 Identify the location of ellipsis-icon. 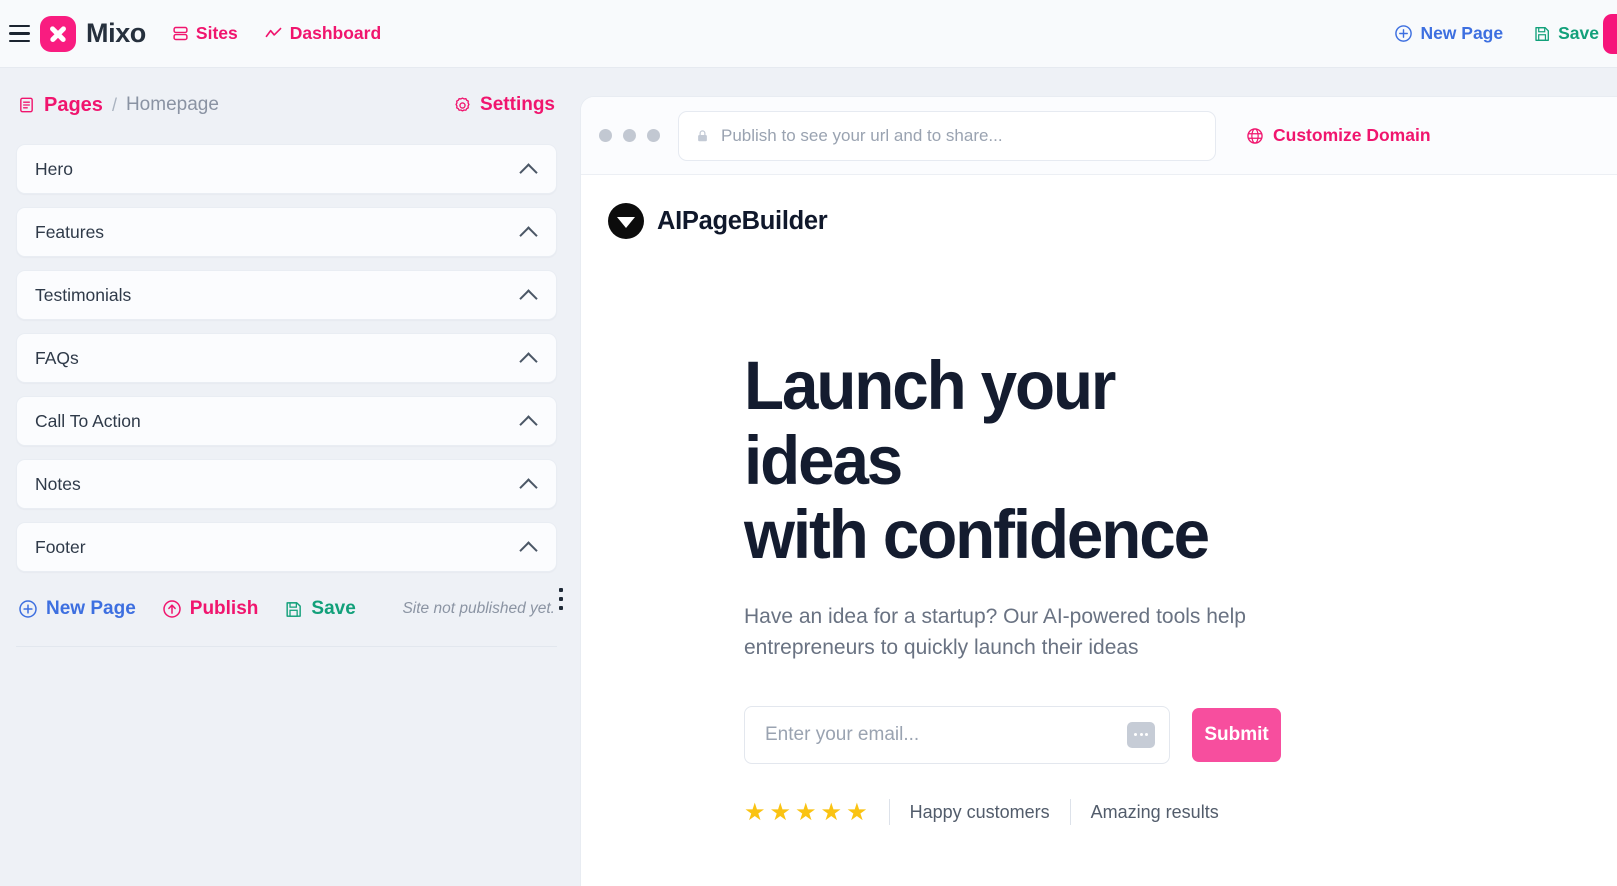
(1141, 734).